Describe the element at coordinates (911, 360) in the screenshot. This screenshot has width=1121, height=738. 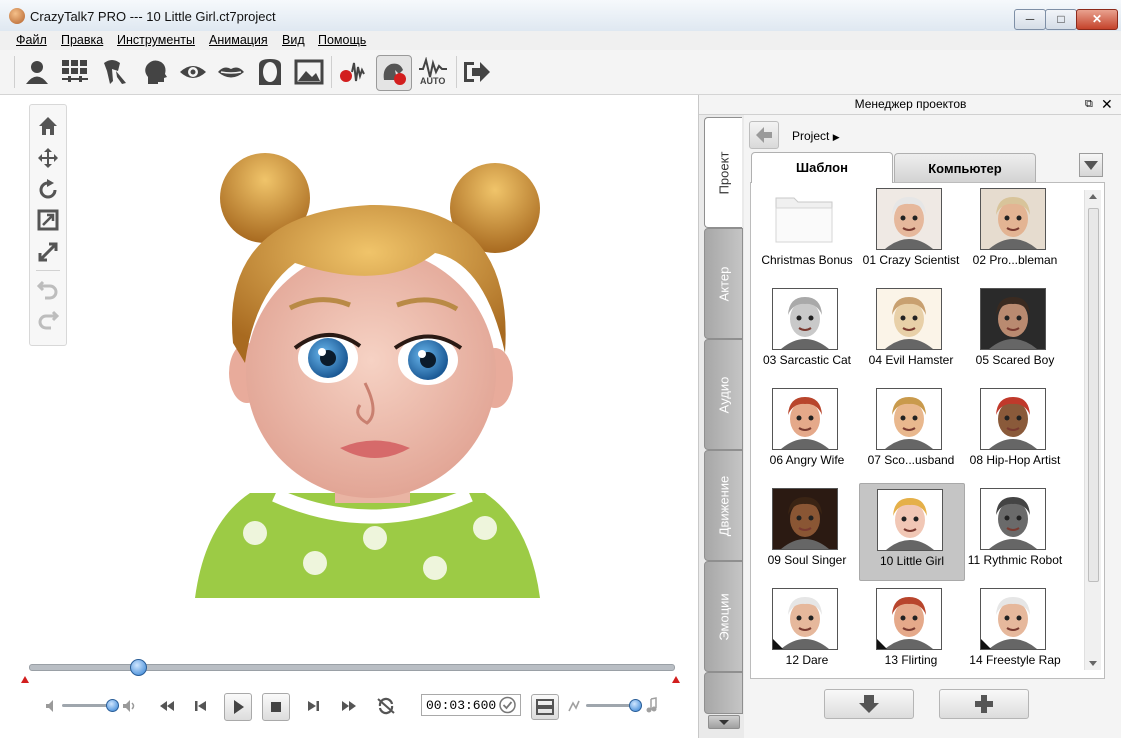
I see `project-item-label: 04 Evil Hamster` at that location.